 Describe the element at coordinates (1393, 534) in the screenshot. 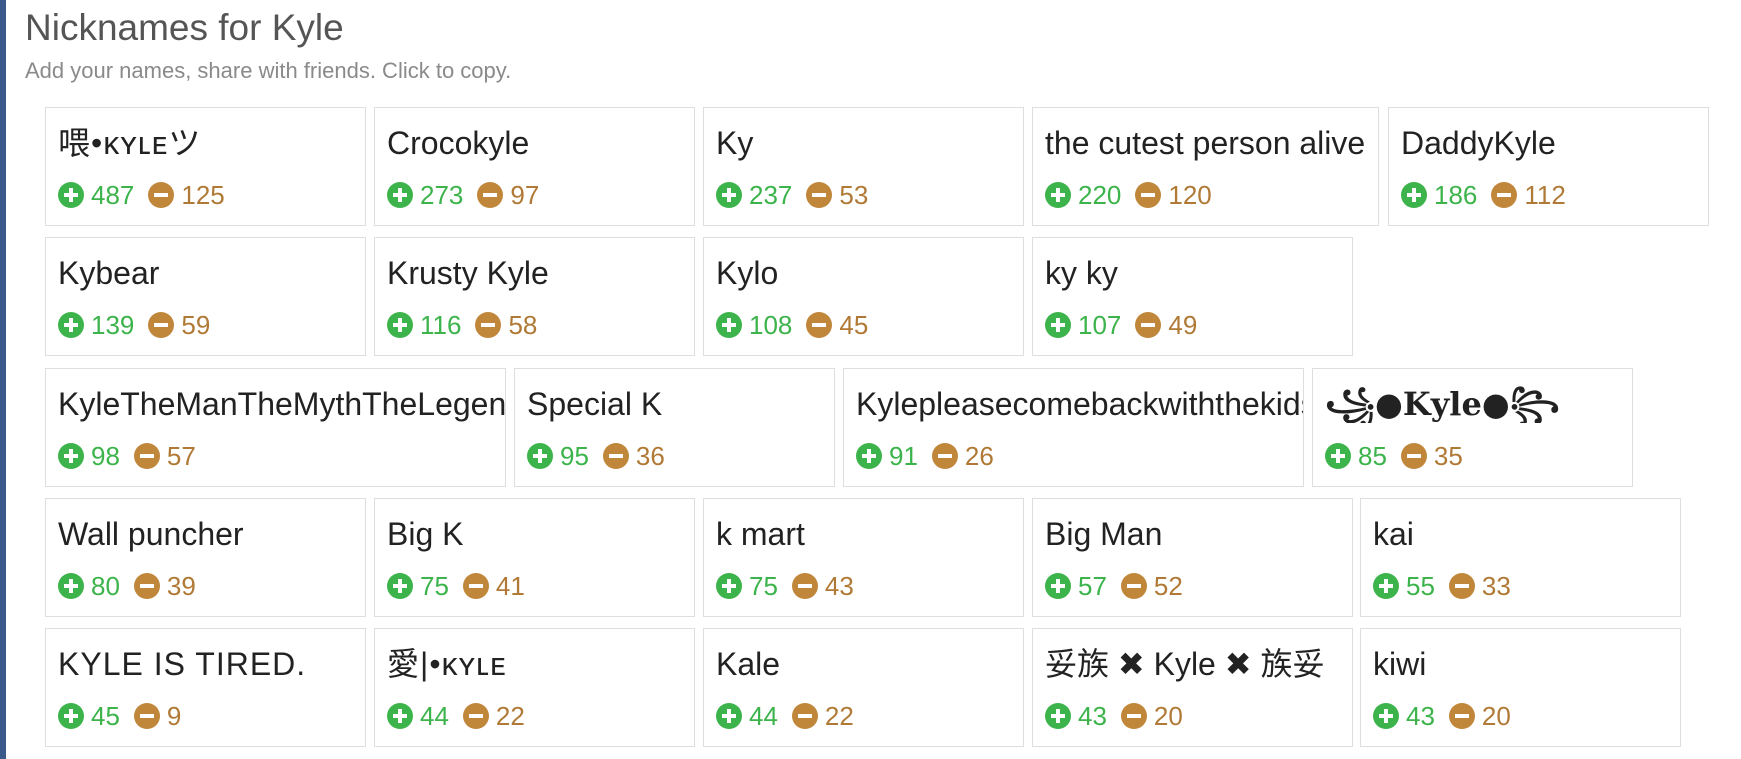

I see `nickname-text: kai` at that location.